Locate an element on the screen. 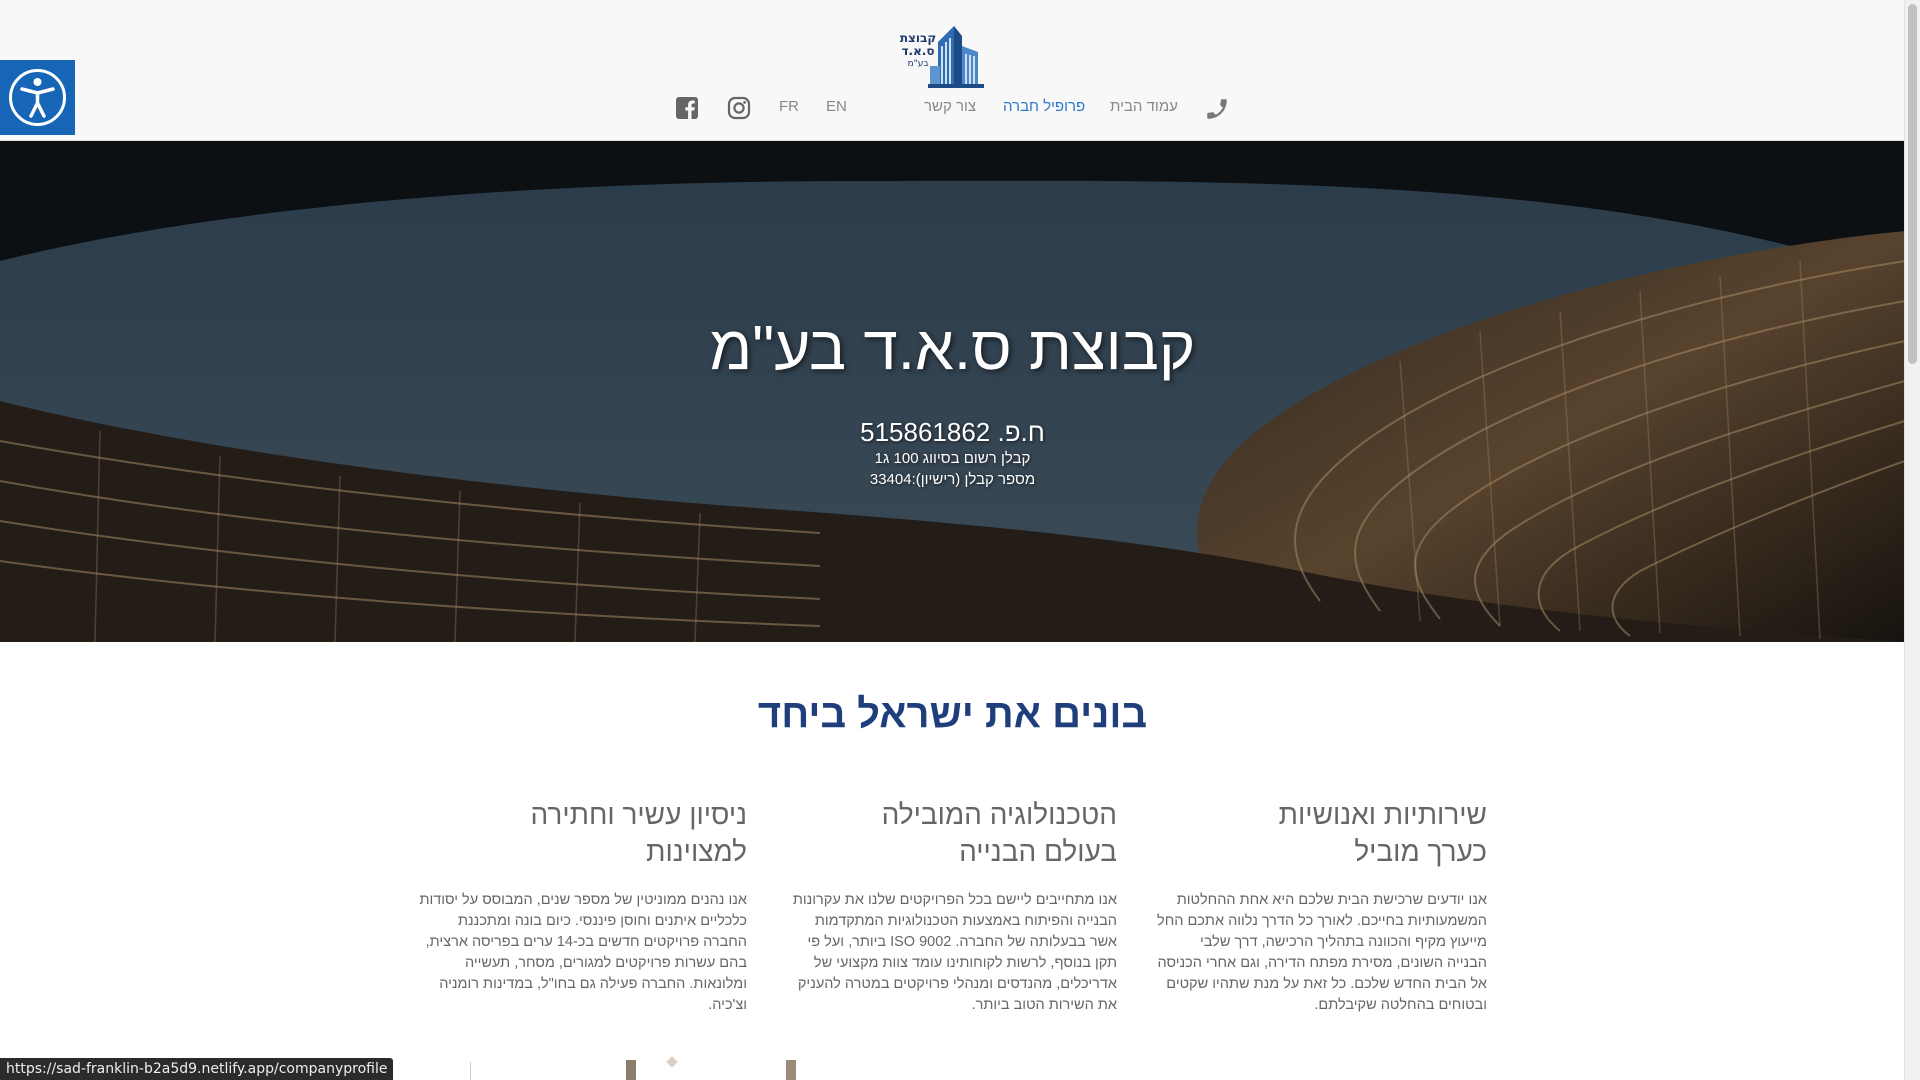 This screenshot has width=1920, height=1080. company-logo: קבוצת ס.א.ד בע"מ is located at coordinates (941, 55).